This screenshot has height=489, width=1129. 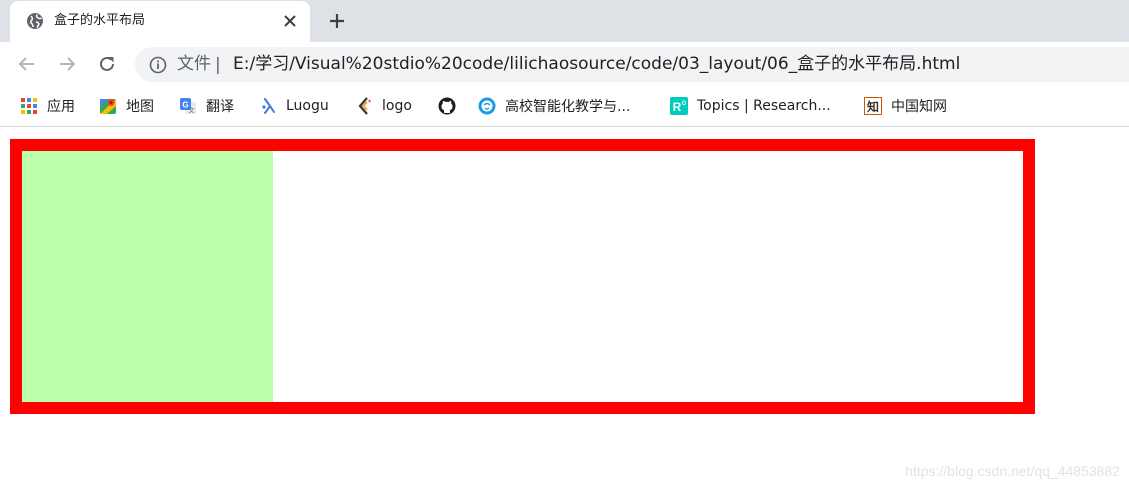 I want to click on browser-tab: 盒子的水平布局, so click(x=160, y=21).